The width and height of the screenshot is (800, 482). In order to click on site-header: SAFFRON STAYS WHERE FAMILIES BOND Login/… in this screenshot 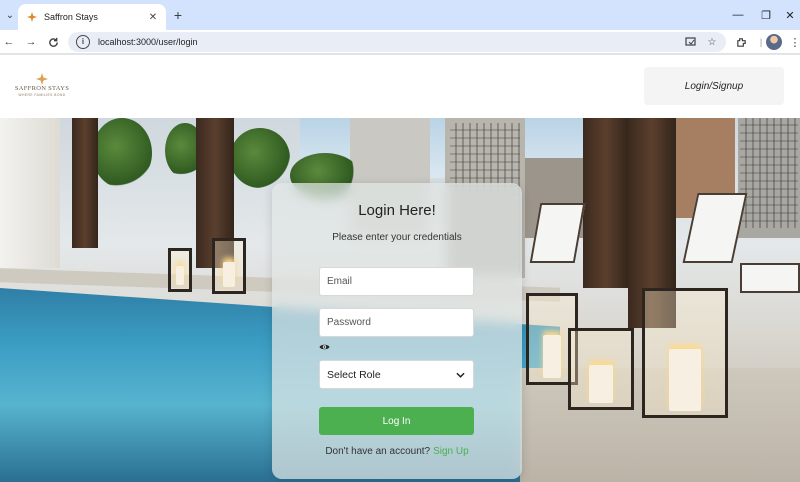, I will do `click(400, 86)`.